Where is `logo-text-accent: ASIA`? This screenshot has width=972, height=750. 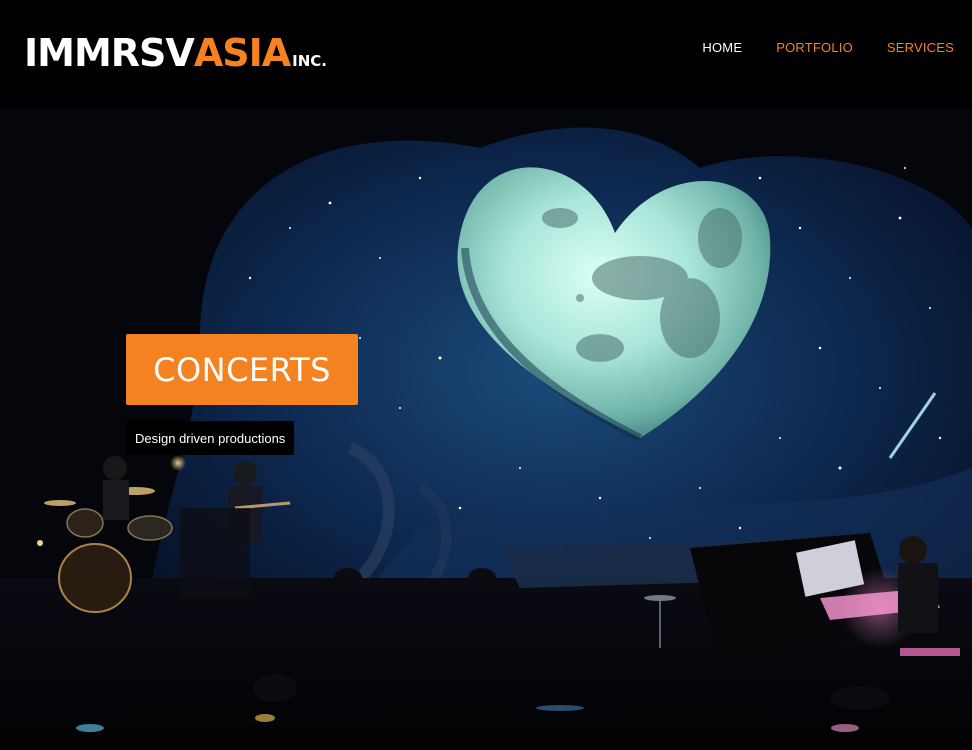 logo-text-accent: ASIA is located at coordinates (242, 53).